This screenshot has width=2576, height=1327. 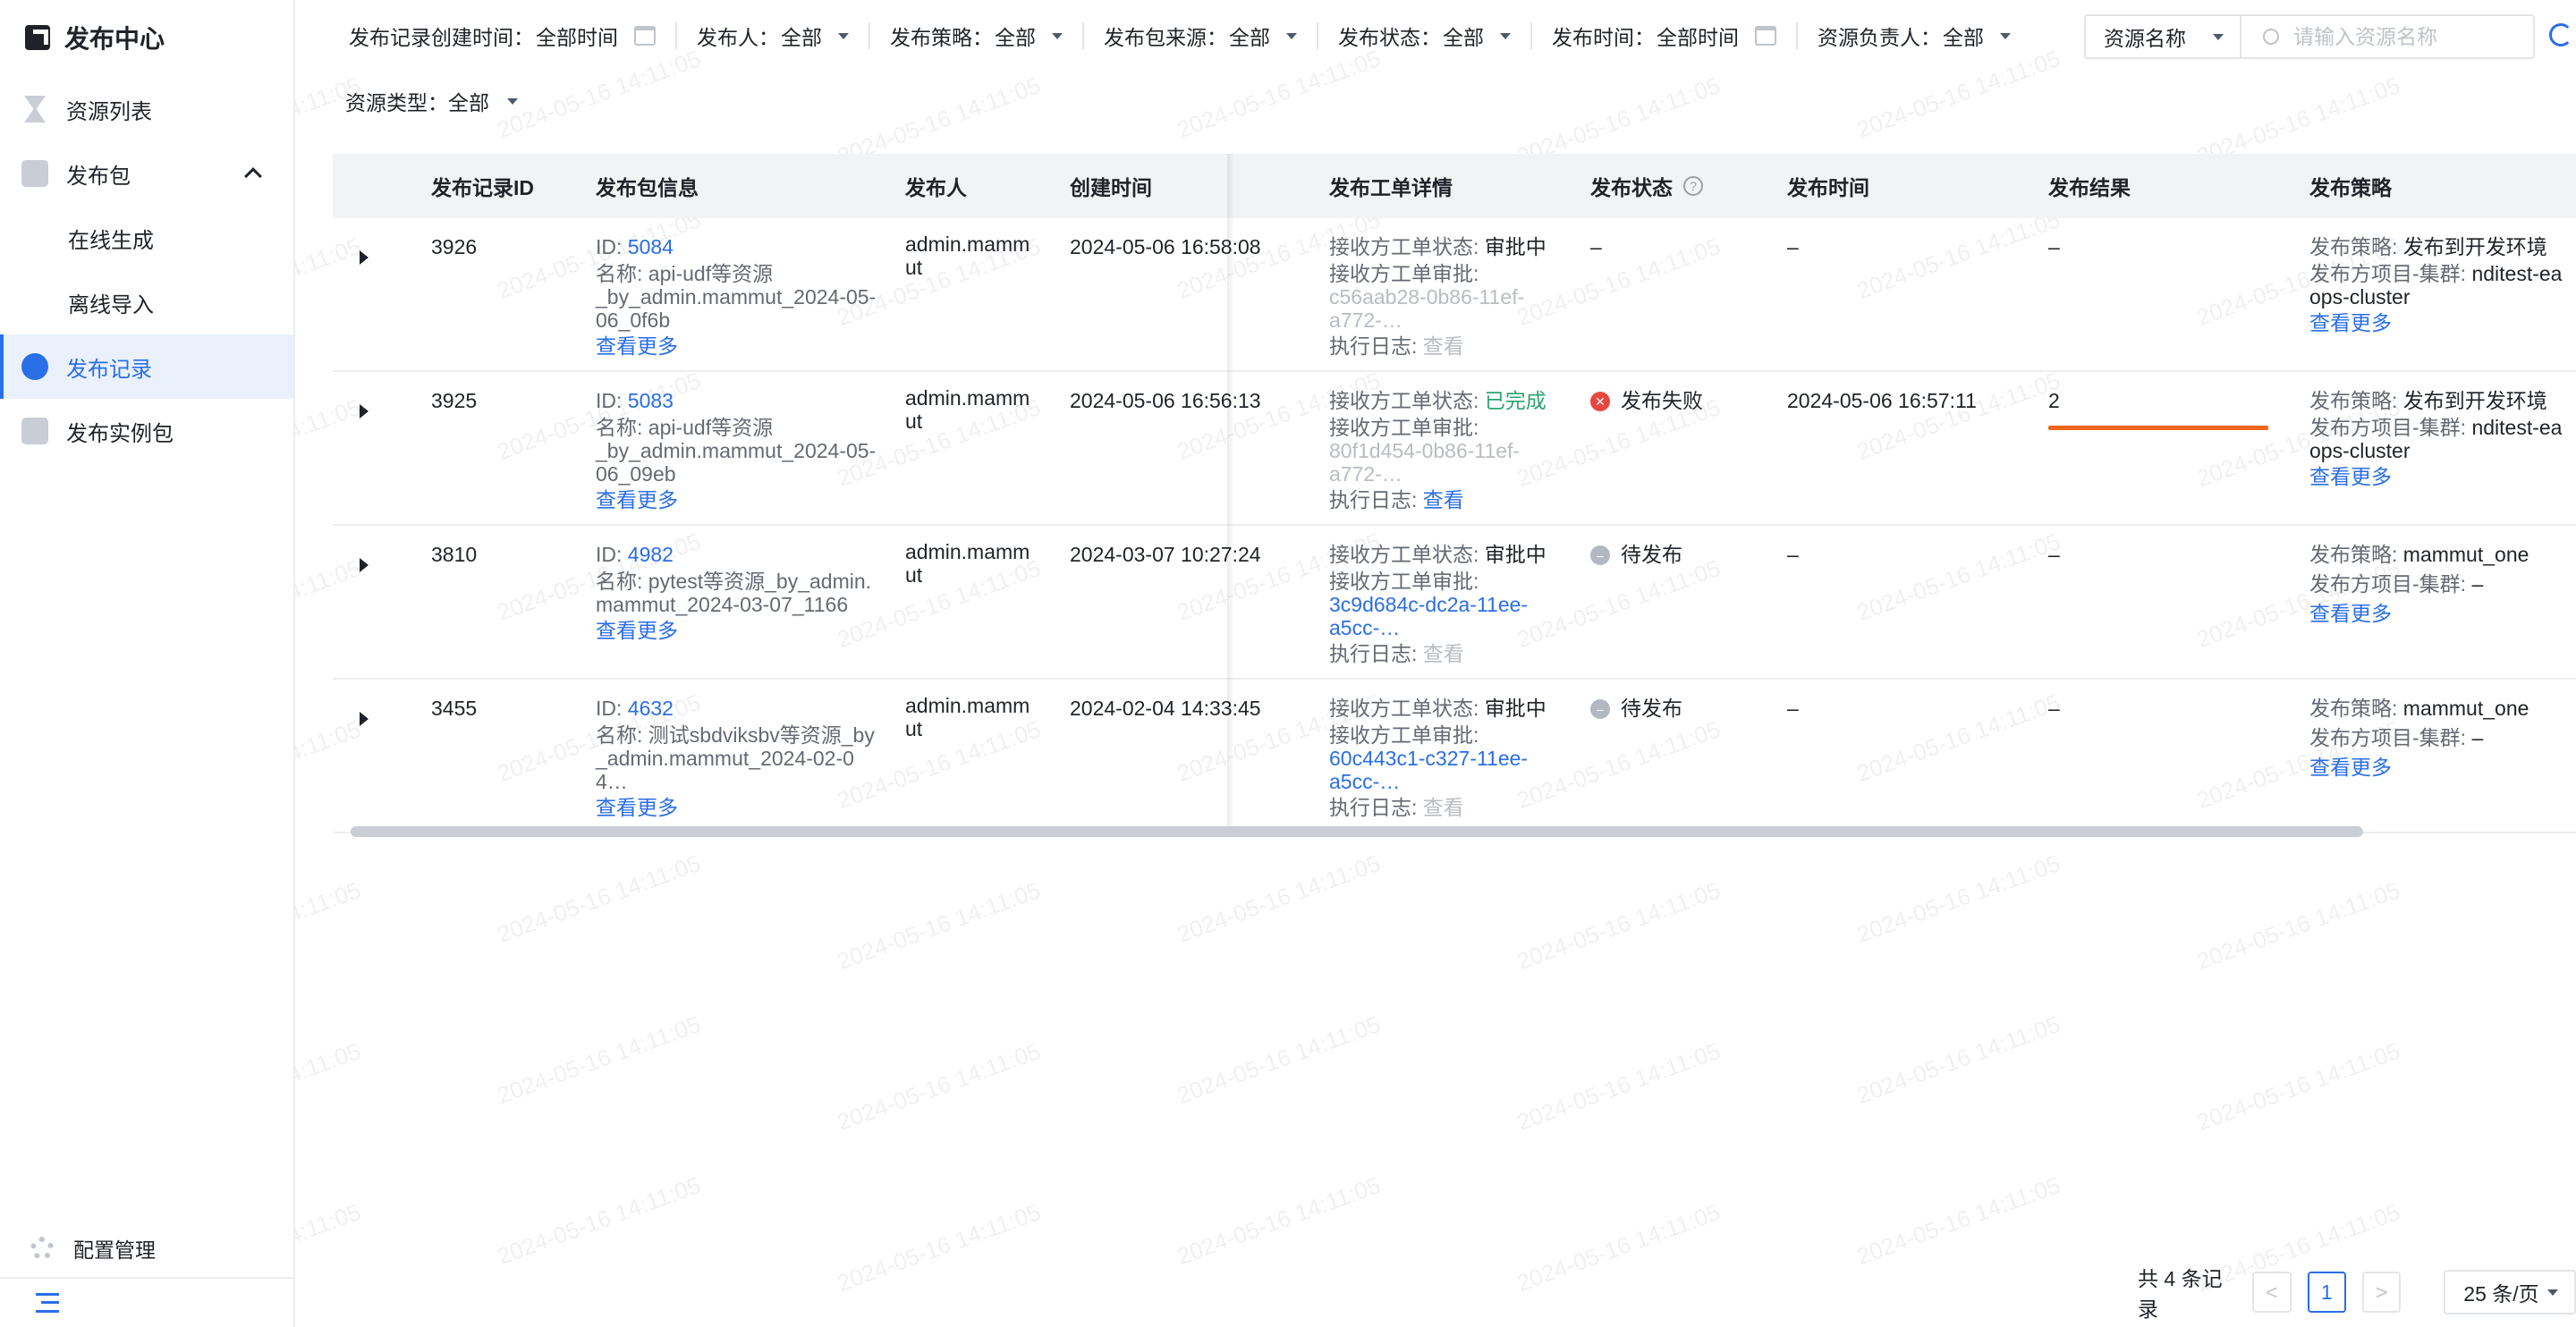 What do you see at coordinates (1631, 187) in the screenshot?
I see `header-publish-status-label: 发布状态` at bounding box center [1631, 187].